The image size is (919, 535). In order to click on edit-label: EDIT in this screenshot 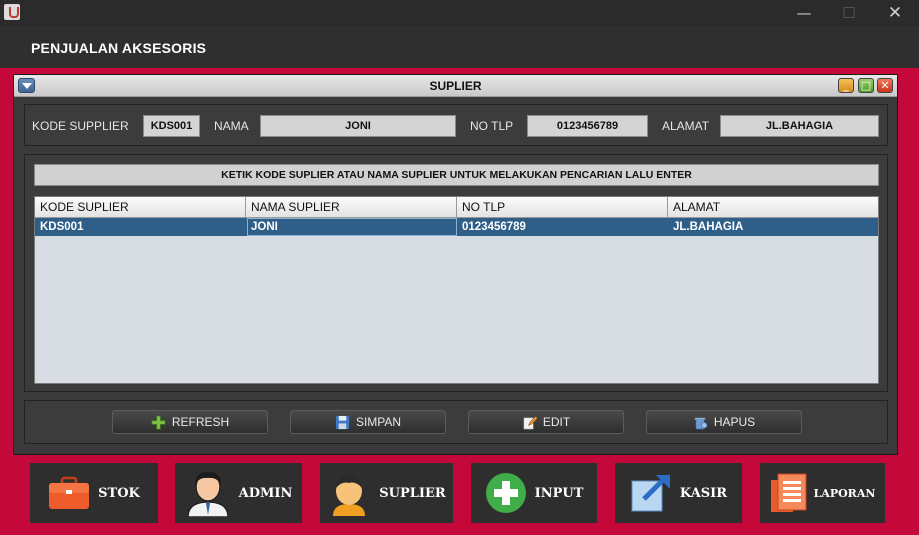, I will do `click(556, 422)`.